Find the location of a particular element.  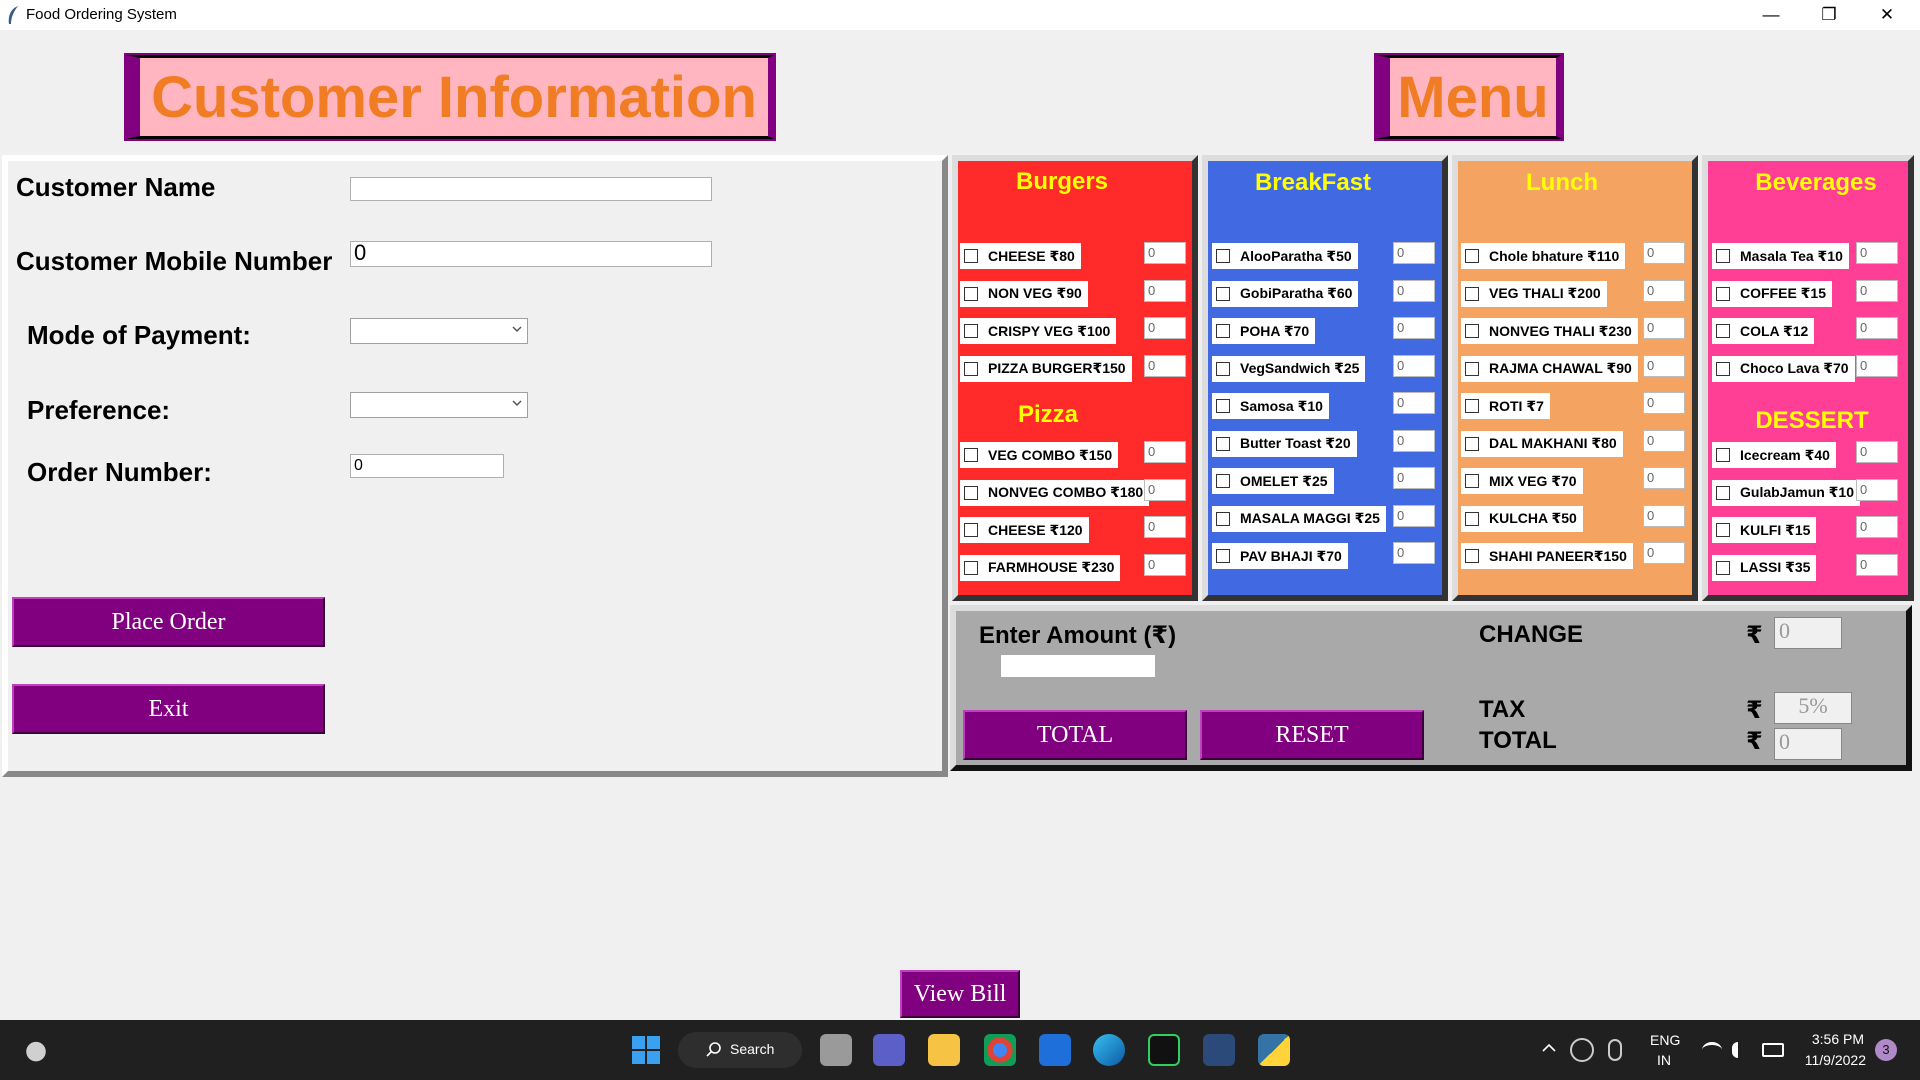

burgers-item: CRISPY VEG ₹100 is located at coordinates (1038, 331).